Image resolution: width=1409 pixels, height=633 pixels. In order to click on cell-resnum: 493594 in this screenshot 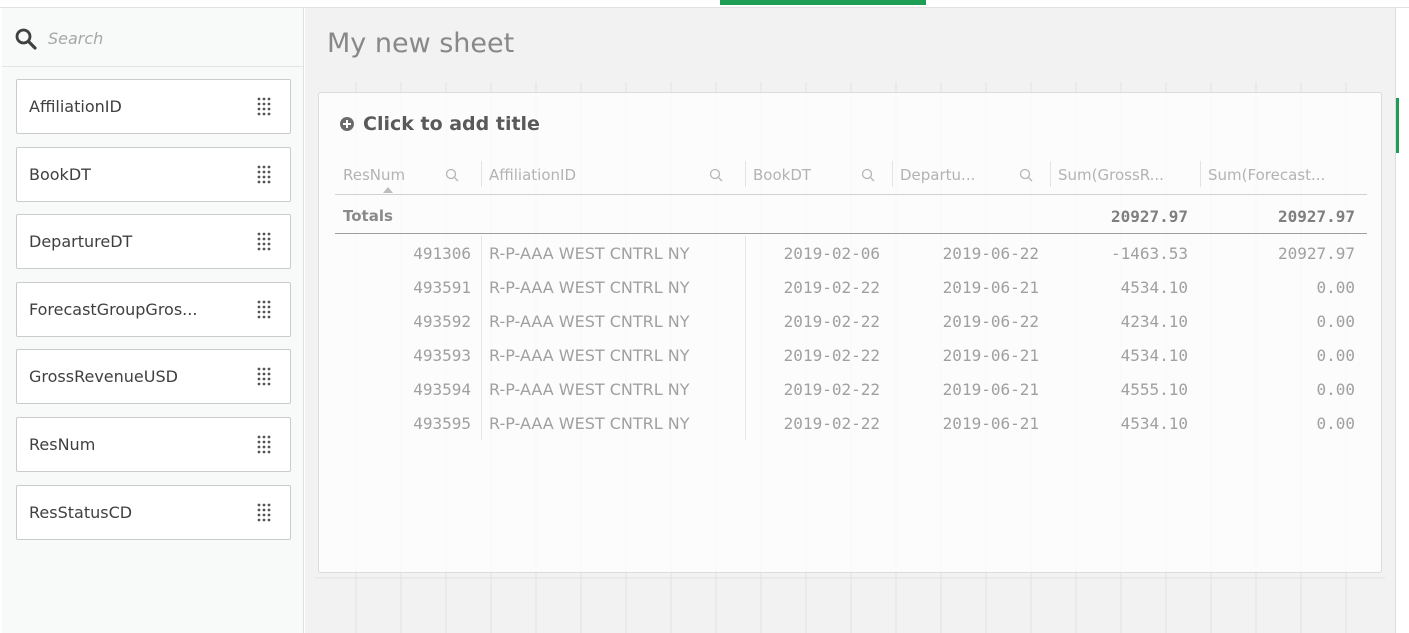, I will do `click(442, 389)`.